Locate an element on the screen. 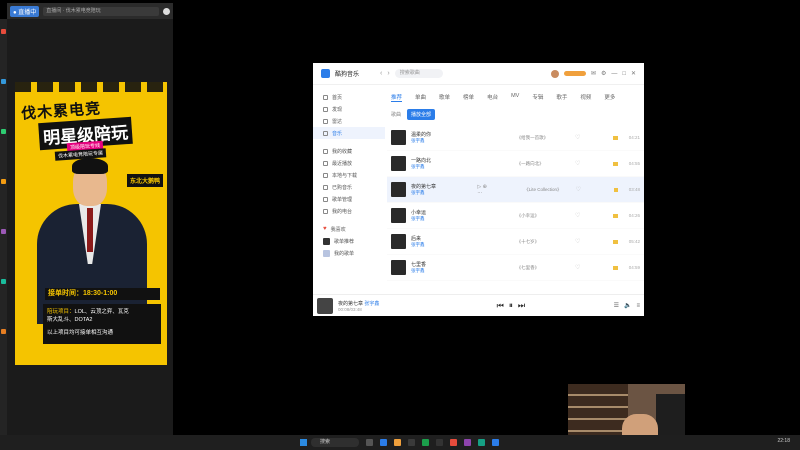 Image resolution: width=800 pixels, height=450 pixels. tab-video: 视频 is located at coordinates (585, 97).